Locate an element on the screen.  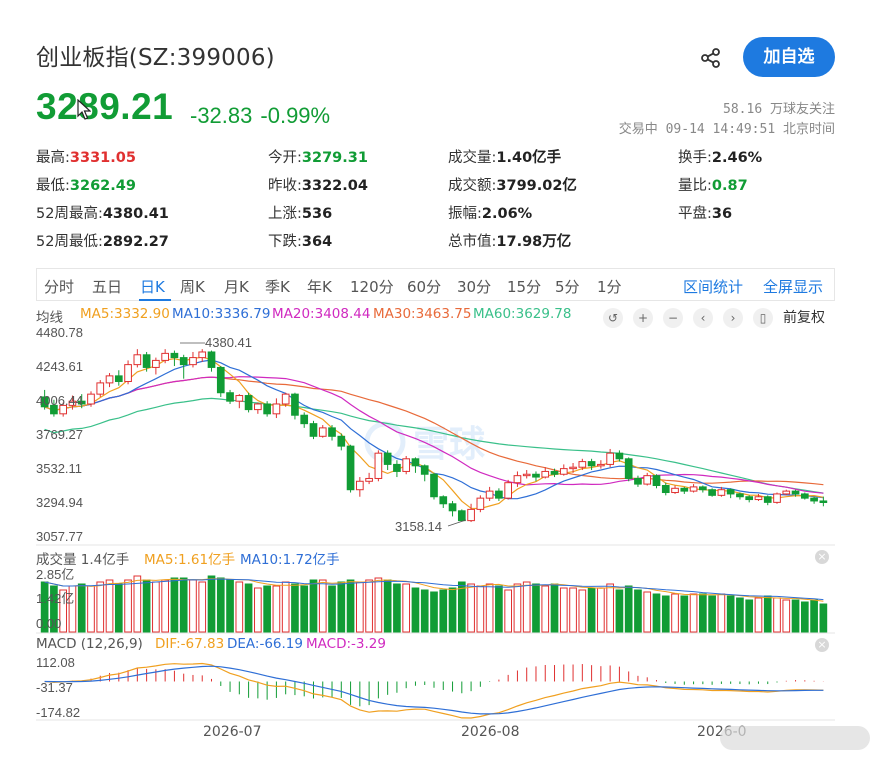
volume-y-tick: 1.42亿 is located at coordinates (55, 598).